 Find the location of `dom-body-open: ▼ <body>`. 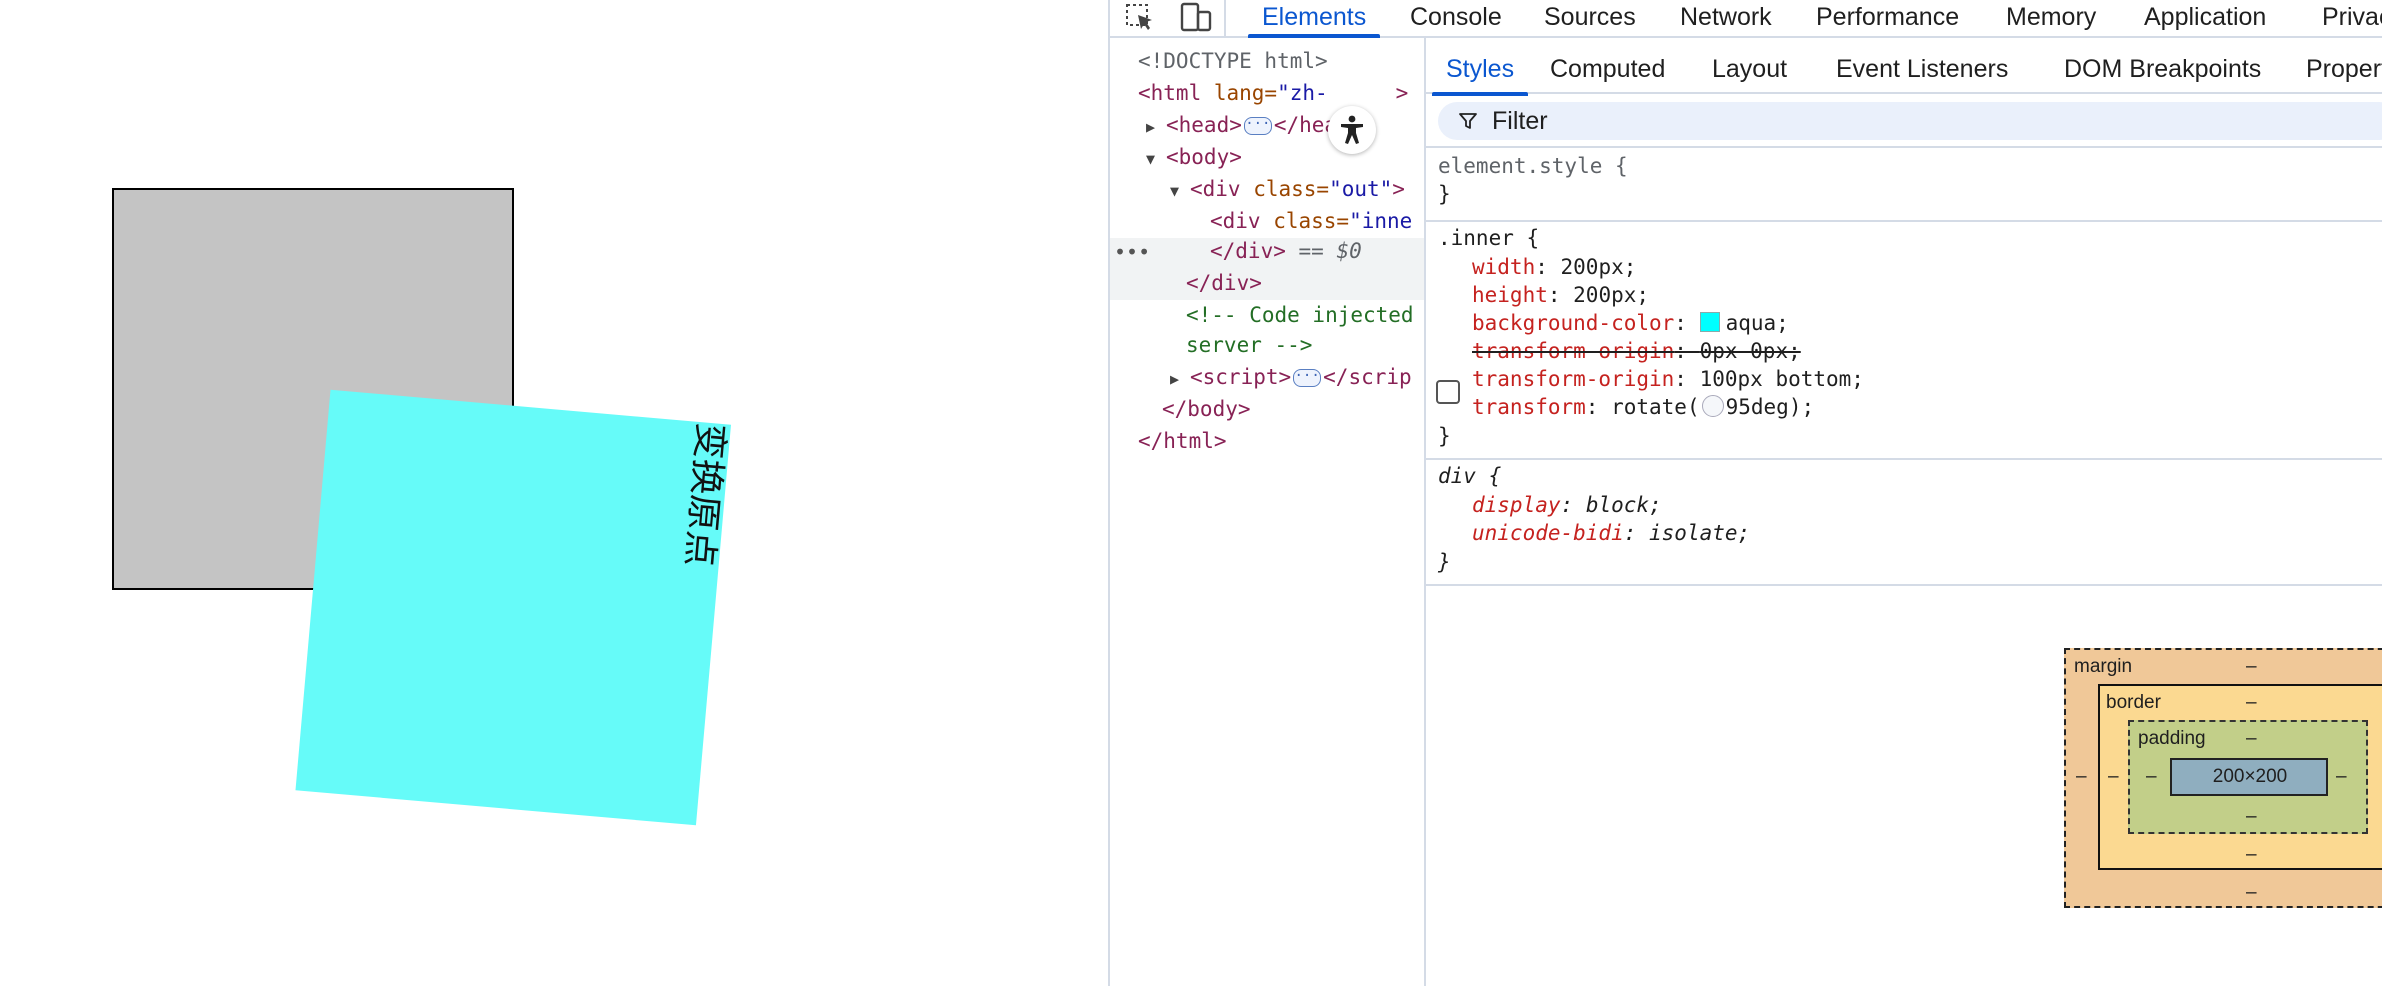

dom-body-open: ▼ <body> is located at coordinates (1194, 157).